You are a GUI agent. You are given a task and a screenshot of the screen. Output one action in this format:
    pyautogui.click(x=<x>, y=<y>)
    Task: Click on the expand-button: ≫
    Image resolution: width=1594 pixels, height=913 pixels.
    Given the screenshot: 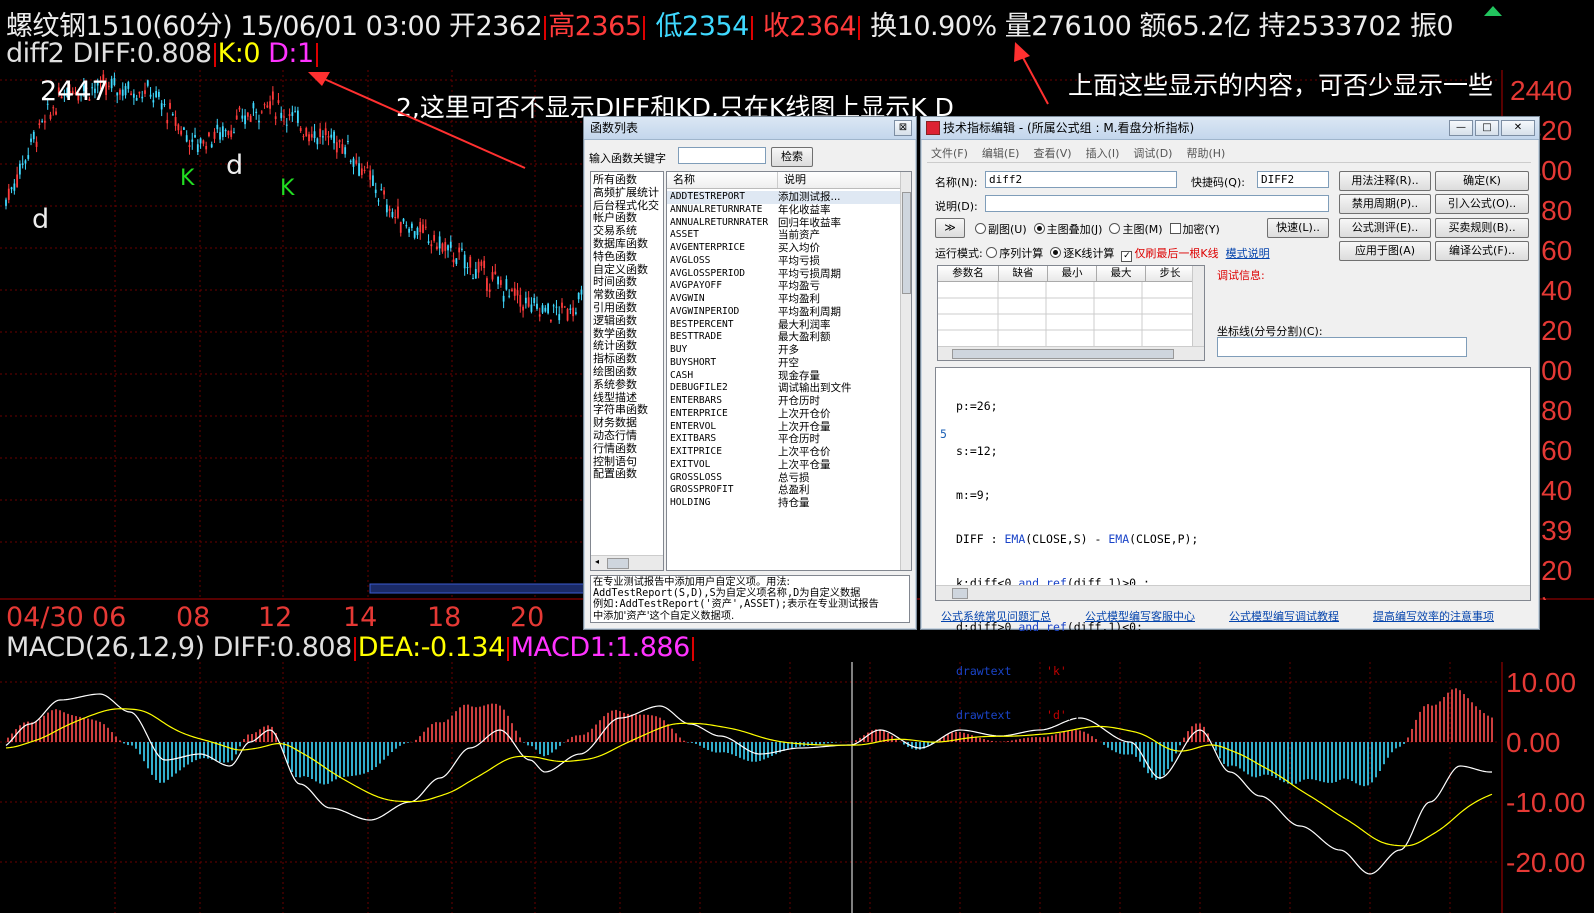 What is the action you would take?
    pyautogui.click(x=950, y=228)
    